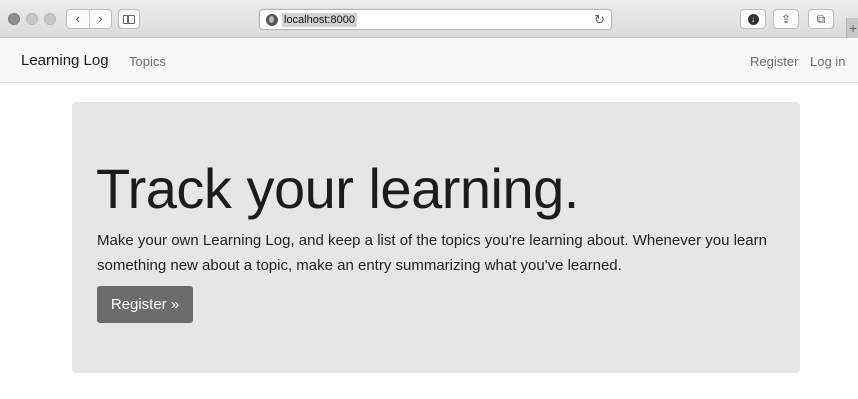 This screenshot has height=399, width=858. I want to click on new-tab-button: +, so click(852, 28).